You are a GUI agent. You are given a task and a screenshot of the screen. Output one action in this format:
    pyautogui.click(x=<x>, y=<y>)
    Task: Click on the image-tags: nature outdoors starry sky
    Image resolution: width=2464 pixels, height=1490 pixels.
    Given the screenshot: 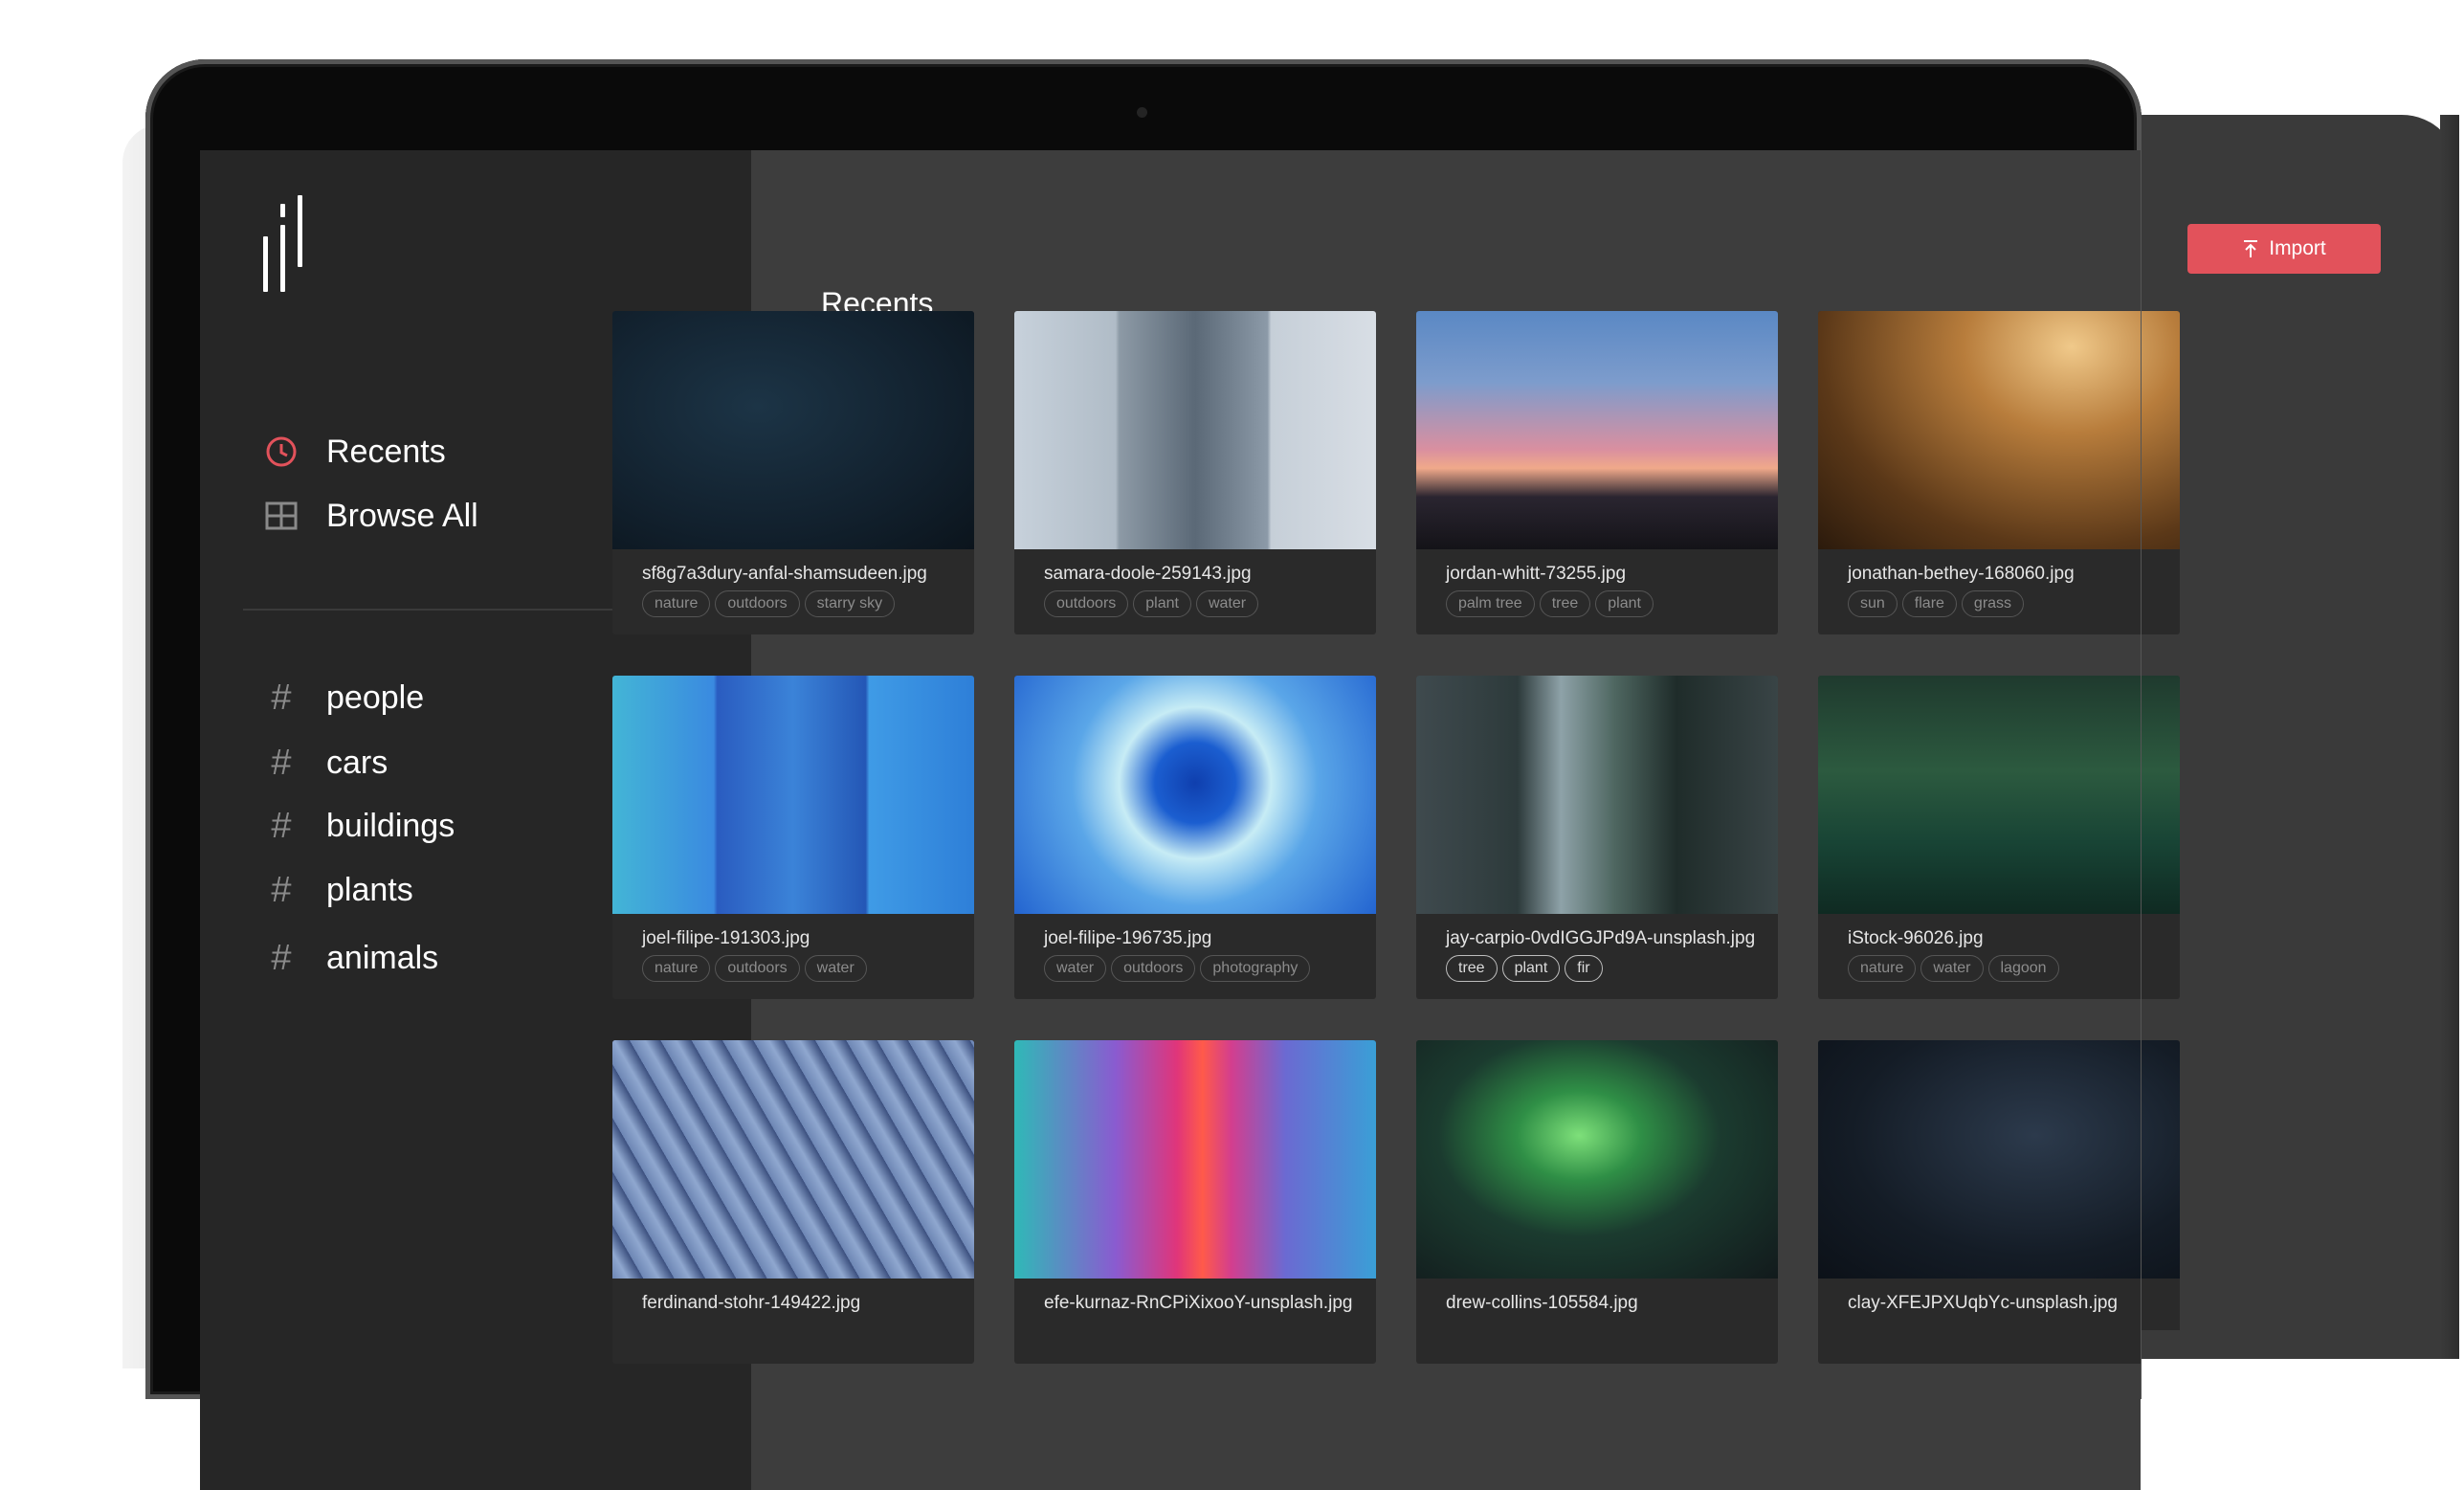 What is the action you would take?
    pyautogui.click(x=769, y=603)
    